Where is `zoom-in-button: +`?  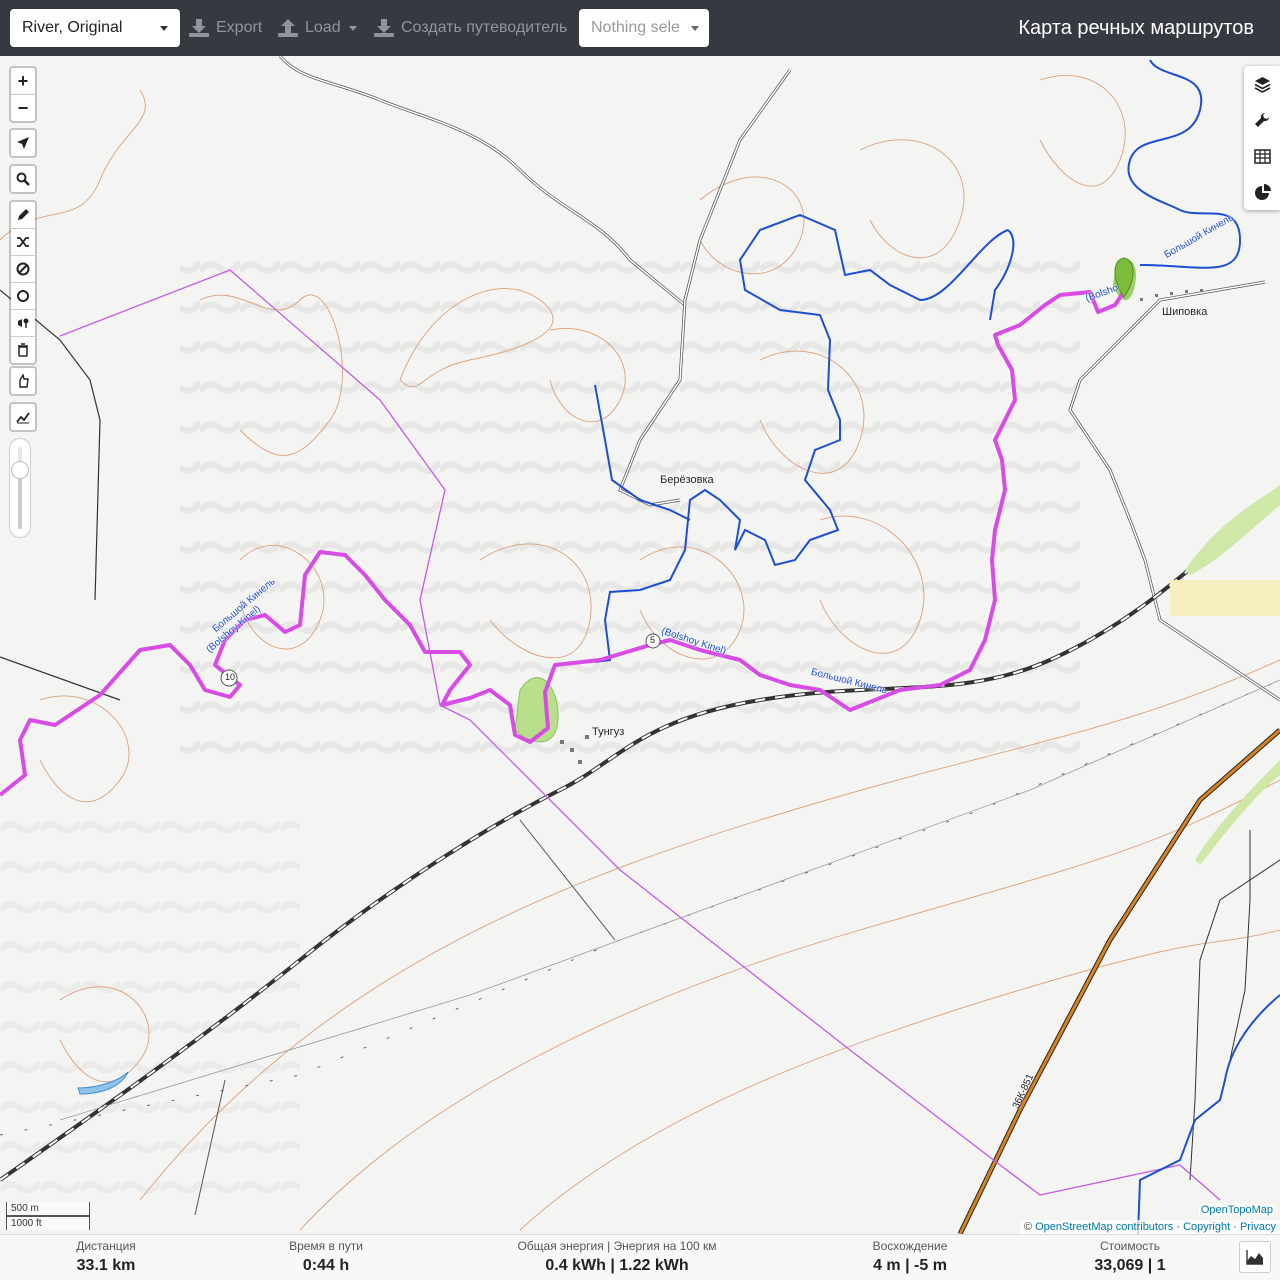 zoom-in-button: + is located at coordinates (23, 81).